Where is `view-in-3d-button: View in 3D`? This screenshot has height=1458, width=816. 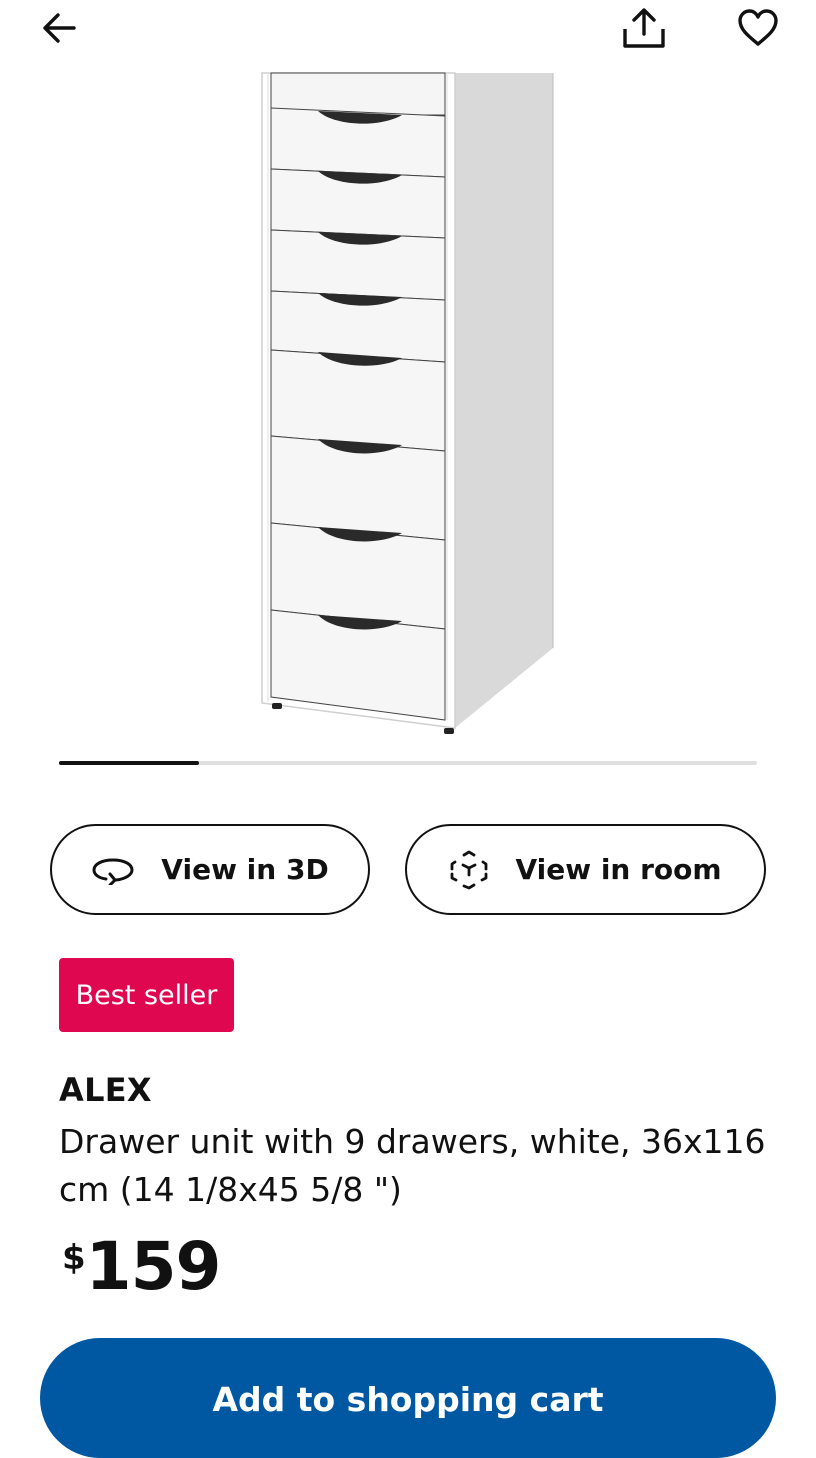 view-in-3d-button: View in 3D is located at coordinates (210, 869).